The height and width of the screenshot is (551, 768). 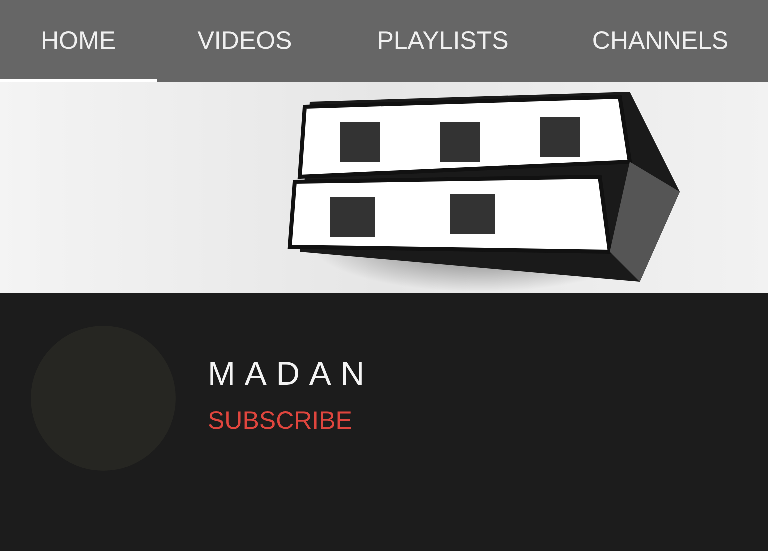 I want to click on subscribe-button: SUBSCRIBE, so click(x=280, y=421).